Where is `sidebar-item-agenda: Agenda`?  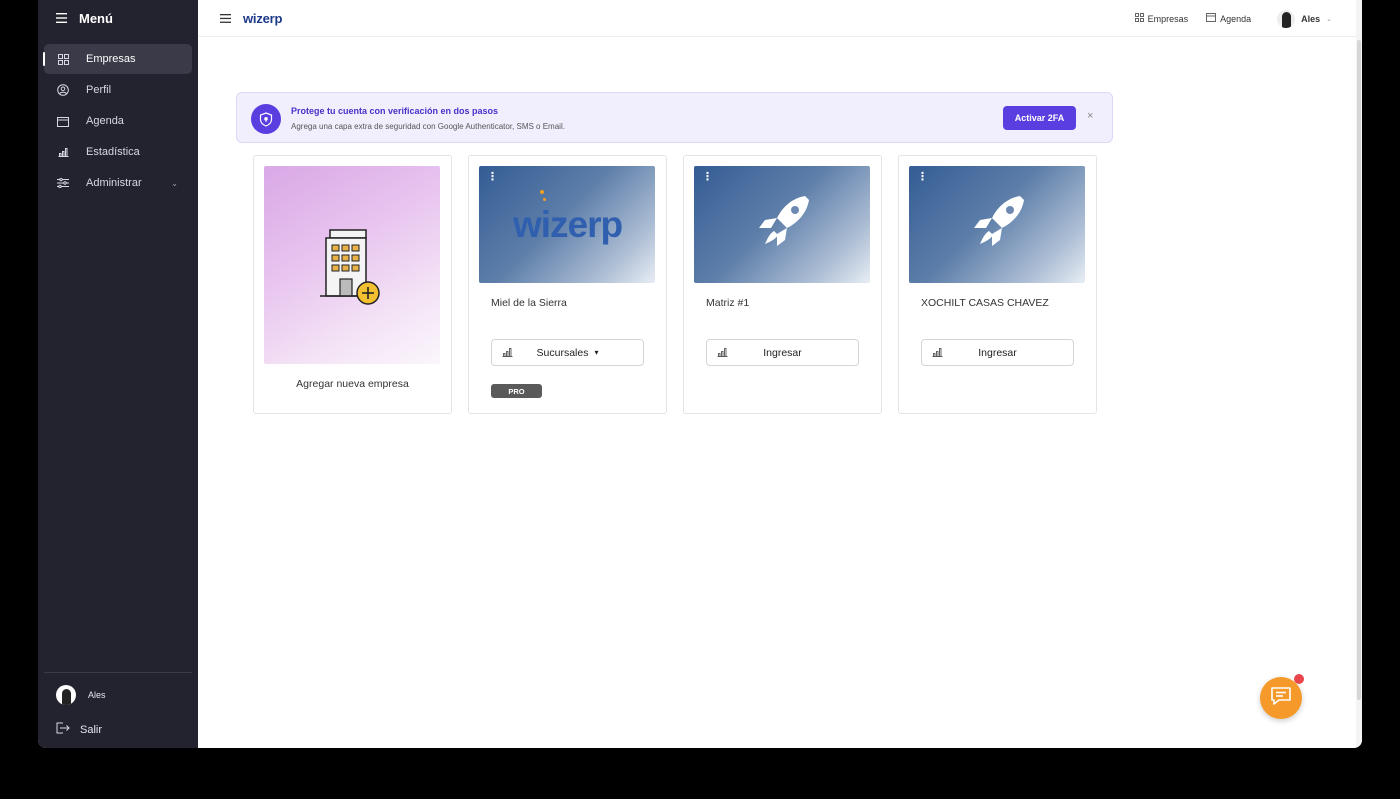 sidebar-item-agenda: Agenda is located at coordinates (118, 121).